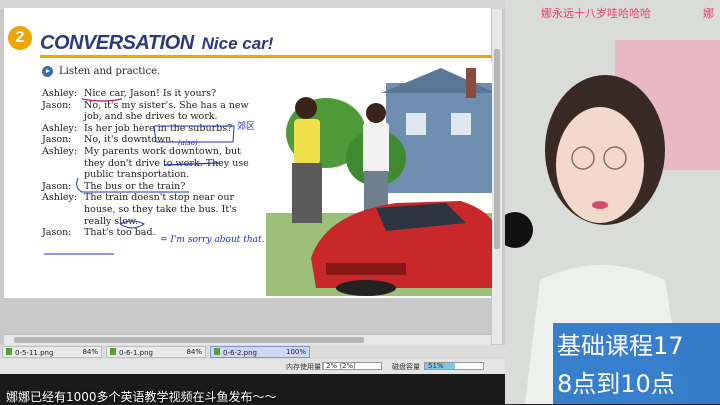 The image size is (720, 405). I want to click on vertical-scrollbar, so click(497, 176).